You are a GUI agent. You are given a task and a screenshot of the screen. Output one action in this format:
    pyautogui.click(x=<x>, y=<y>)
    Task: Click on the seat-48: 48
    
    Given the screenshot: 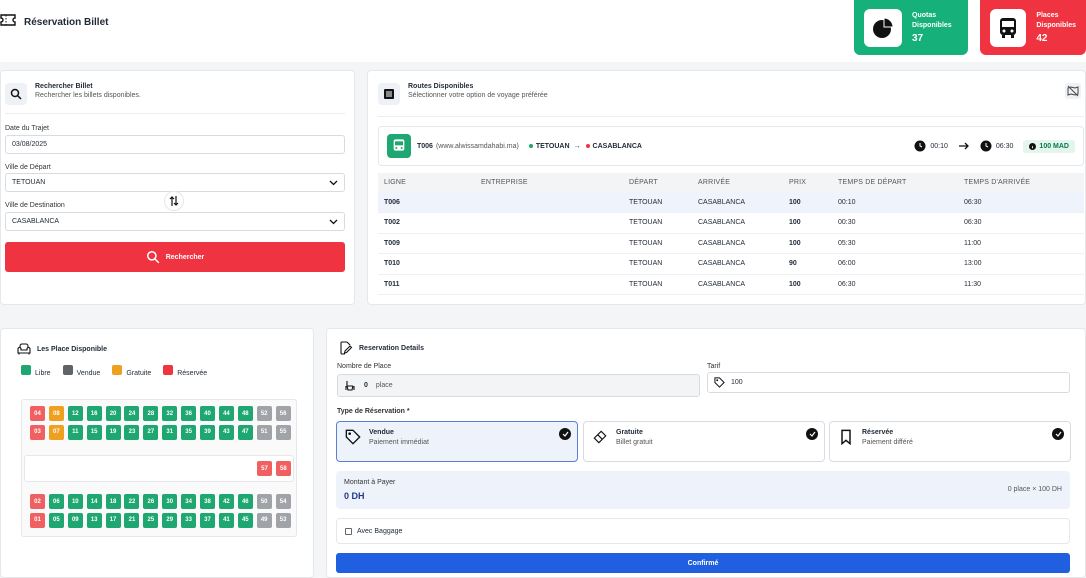 What is the action you would take?
    pyautogui.click(x=245, y=413)
    